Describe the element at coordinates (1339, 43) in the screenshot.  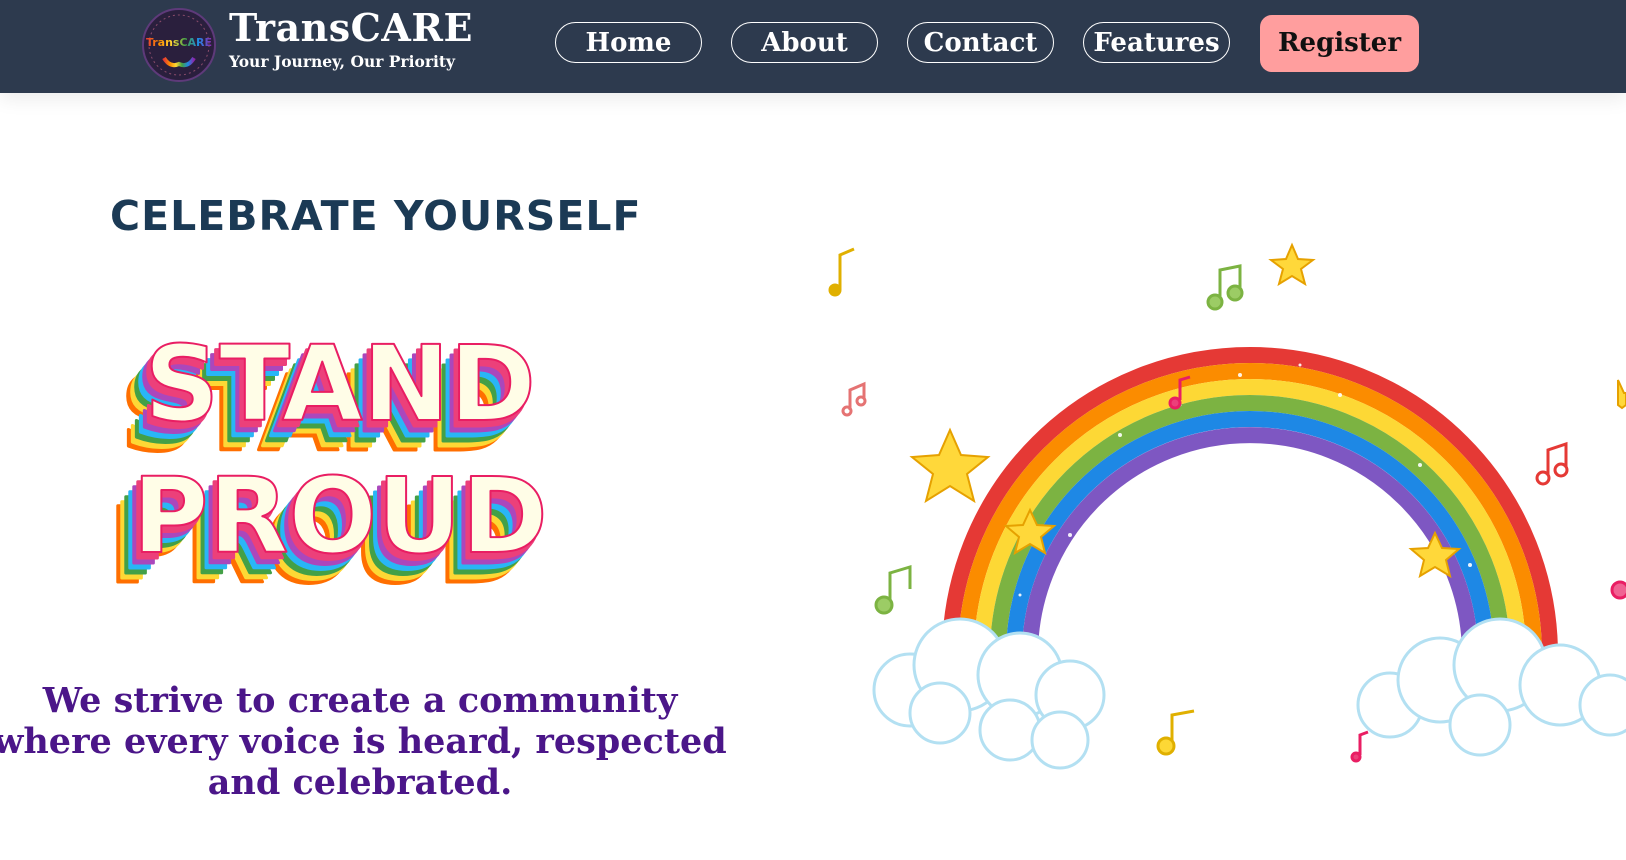
I see `register-button: Register` at that location.